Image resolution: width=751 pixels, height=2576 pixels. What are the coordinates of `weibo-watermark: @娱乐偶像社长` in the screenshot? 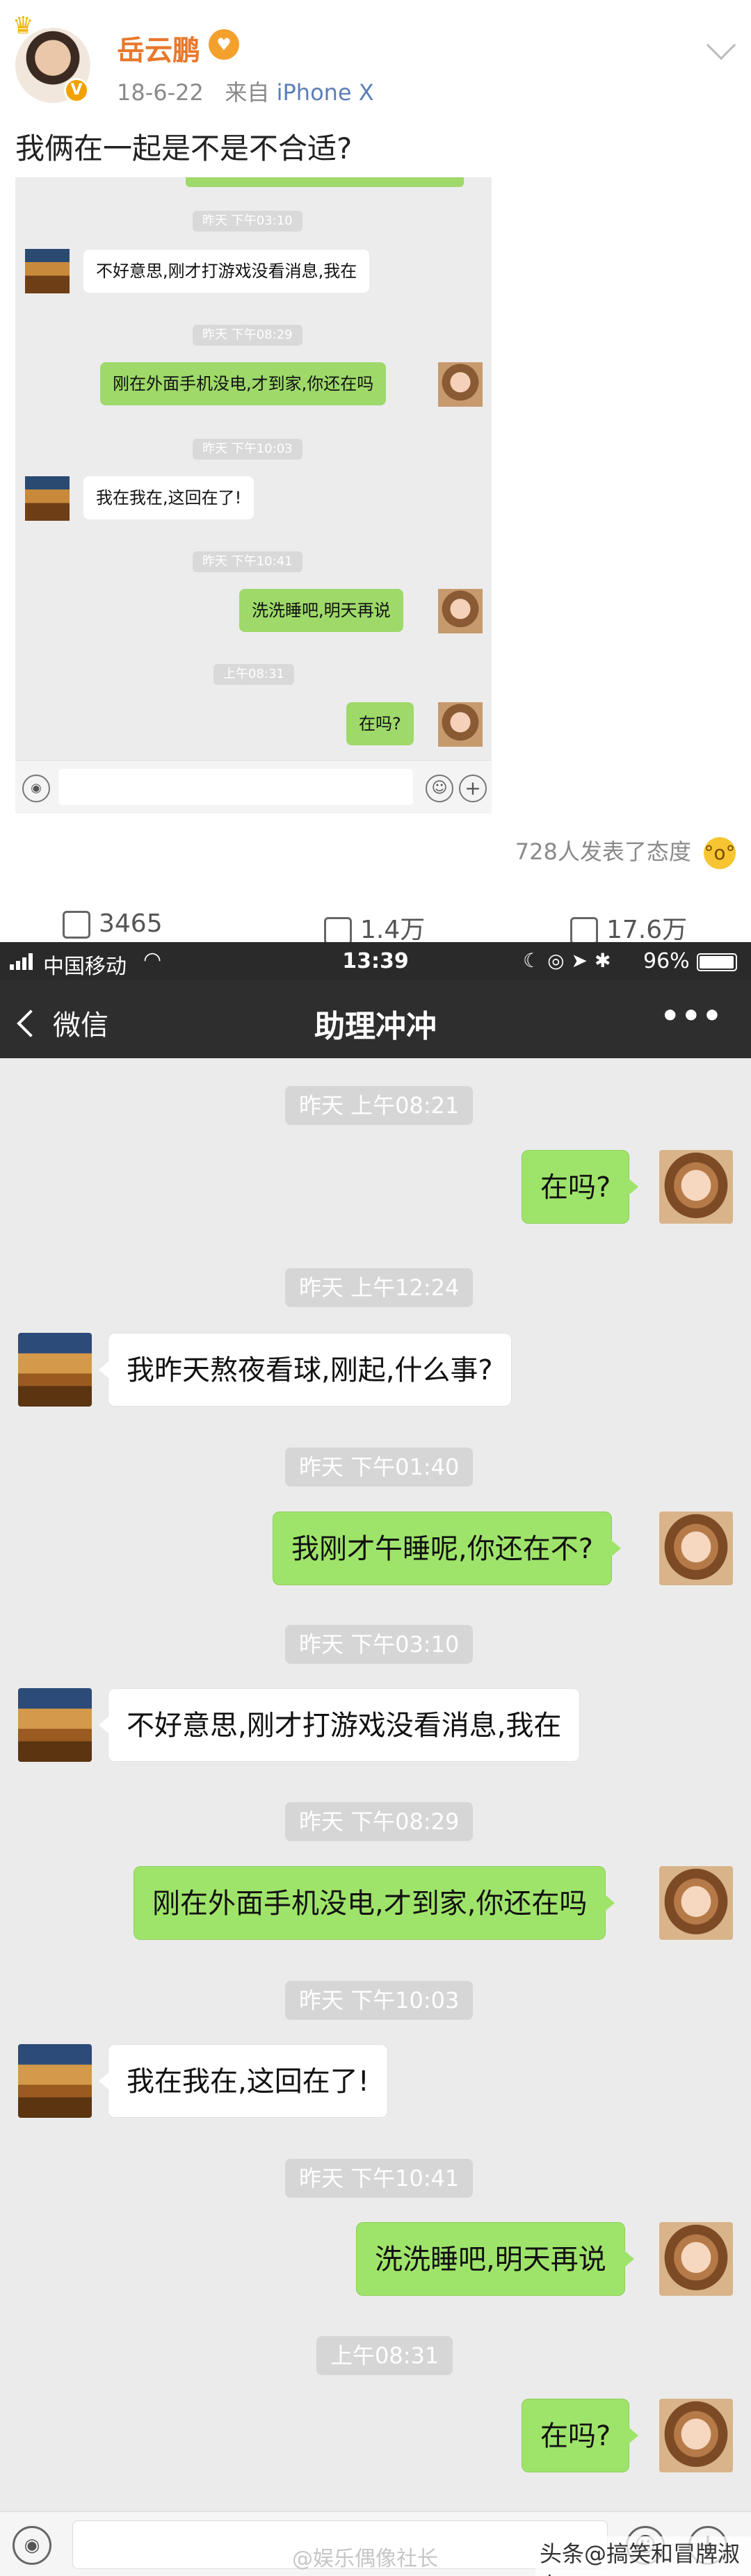 It's located at (365, 2559).